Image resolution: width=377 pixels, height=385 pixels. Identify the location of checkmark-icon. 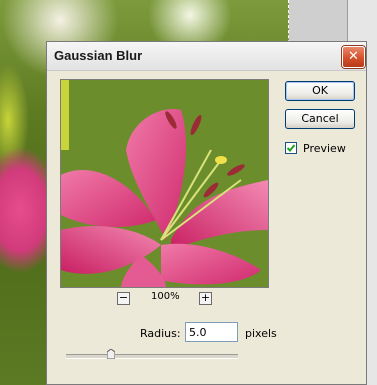
(291, 148).